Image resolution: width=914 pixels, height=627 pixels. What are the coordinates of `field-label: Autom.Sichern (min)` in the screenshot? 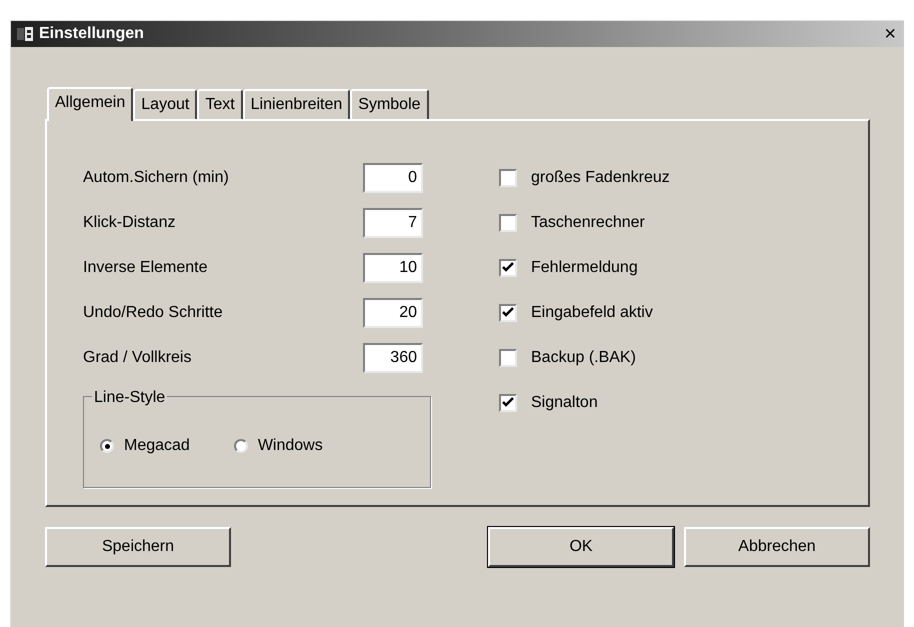 It's located at (156, 178).